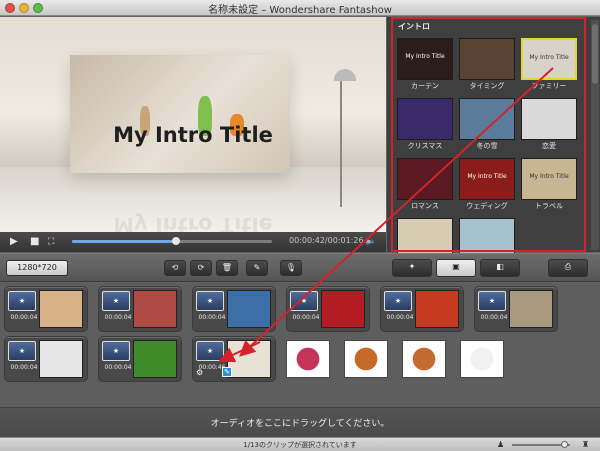 Image resolution: width=600 pixels, height=451 pixels. What do you see at coordinates (456, 268) in the screenshot?
I see `media-tab-icon: ▣` at bounding box center [456, 268].